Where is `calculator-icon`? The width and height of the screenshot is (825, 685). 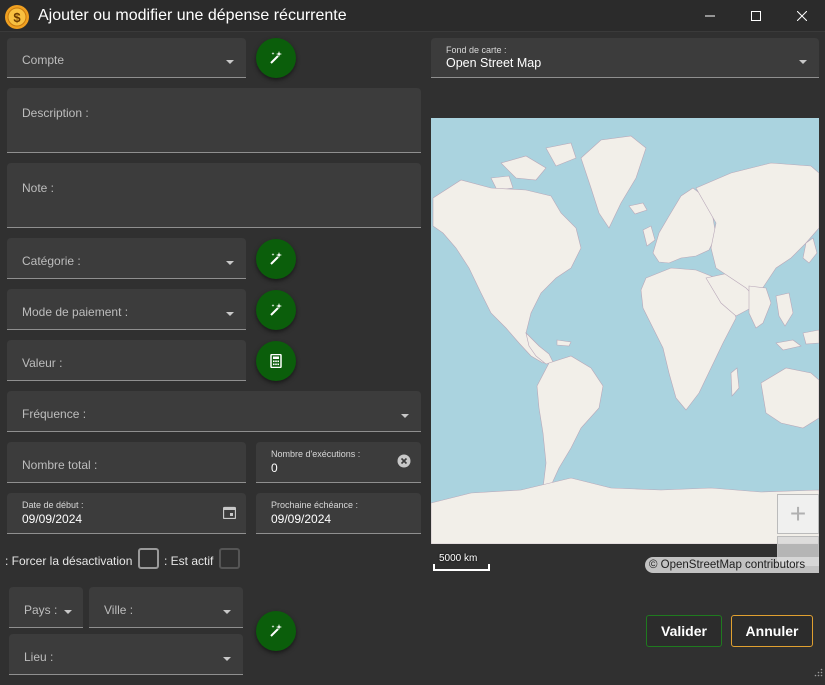
calculator-icon is located at coordinates (276, 361).